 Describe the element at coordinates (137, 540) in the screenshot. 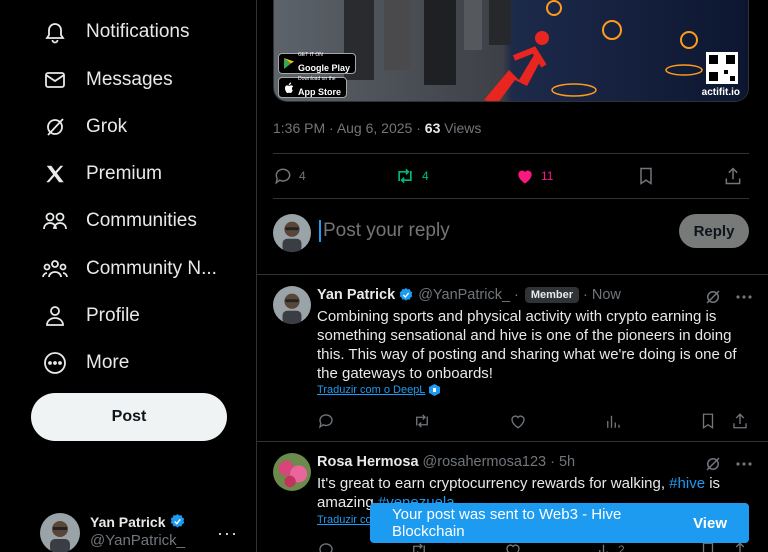

I see `account-handle: @YanPatrick_` at that location.